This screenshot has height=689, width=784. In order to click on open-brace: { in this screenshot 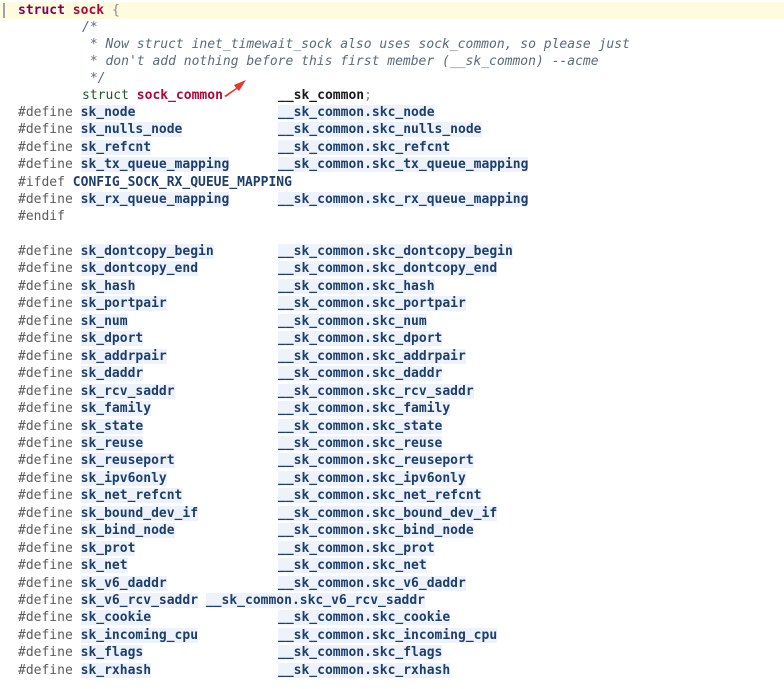, I will do `click(115, 10)`.